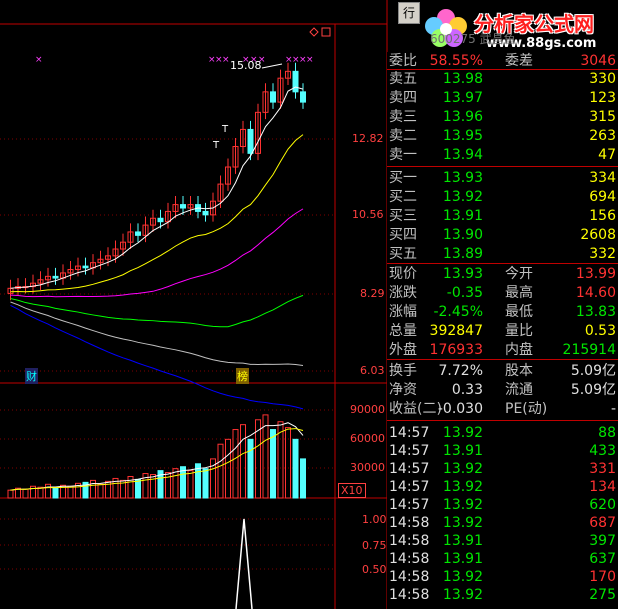 The image size is (618, 609). What do you see at coordinates (602, 79) in the screenshot?
I see `ask-volume: 330` at bounding box center [602, 79].